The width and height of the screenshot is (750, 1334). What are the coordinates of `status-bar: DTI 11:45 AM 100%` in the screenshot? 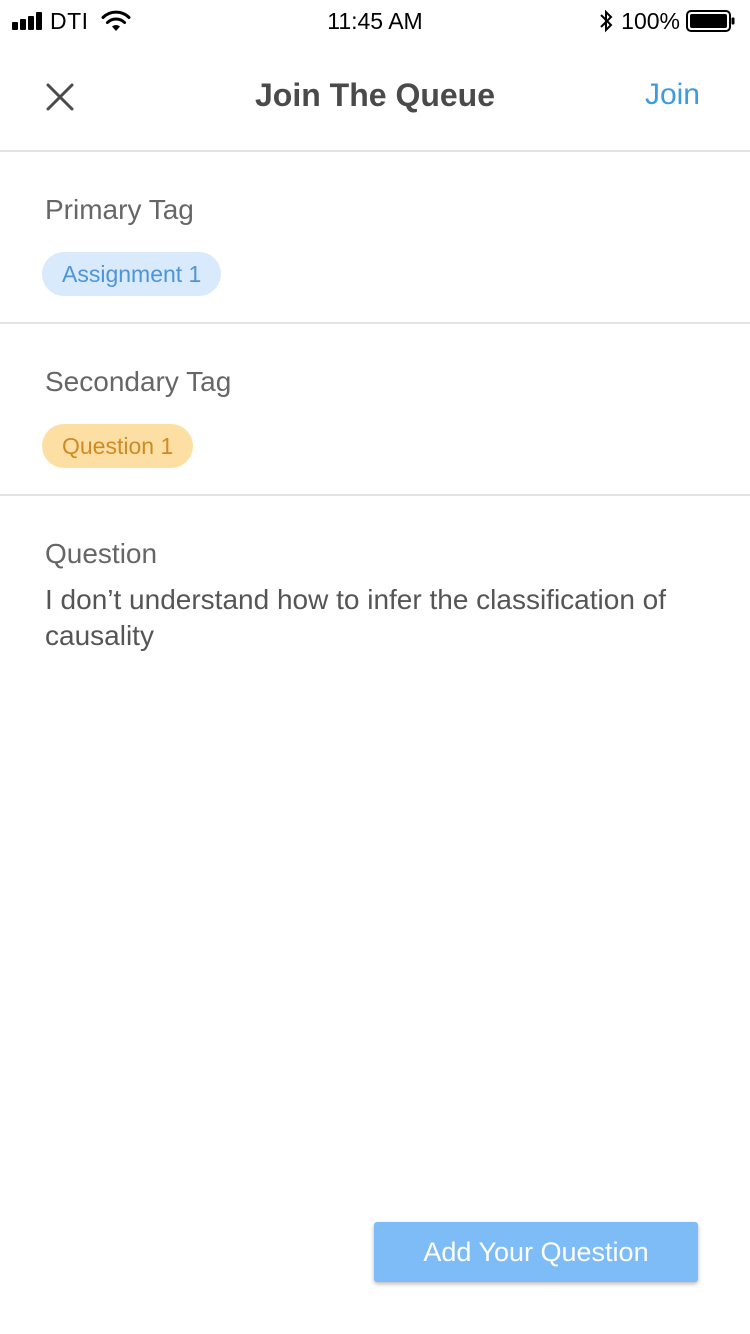 It's located at (375, 20).